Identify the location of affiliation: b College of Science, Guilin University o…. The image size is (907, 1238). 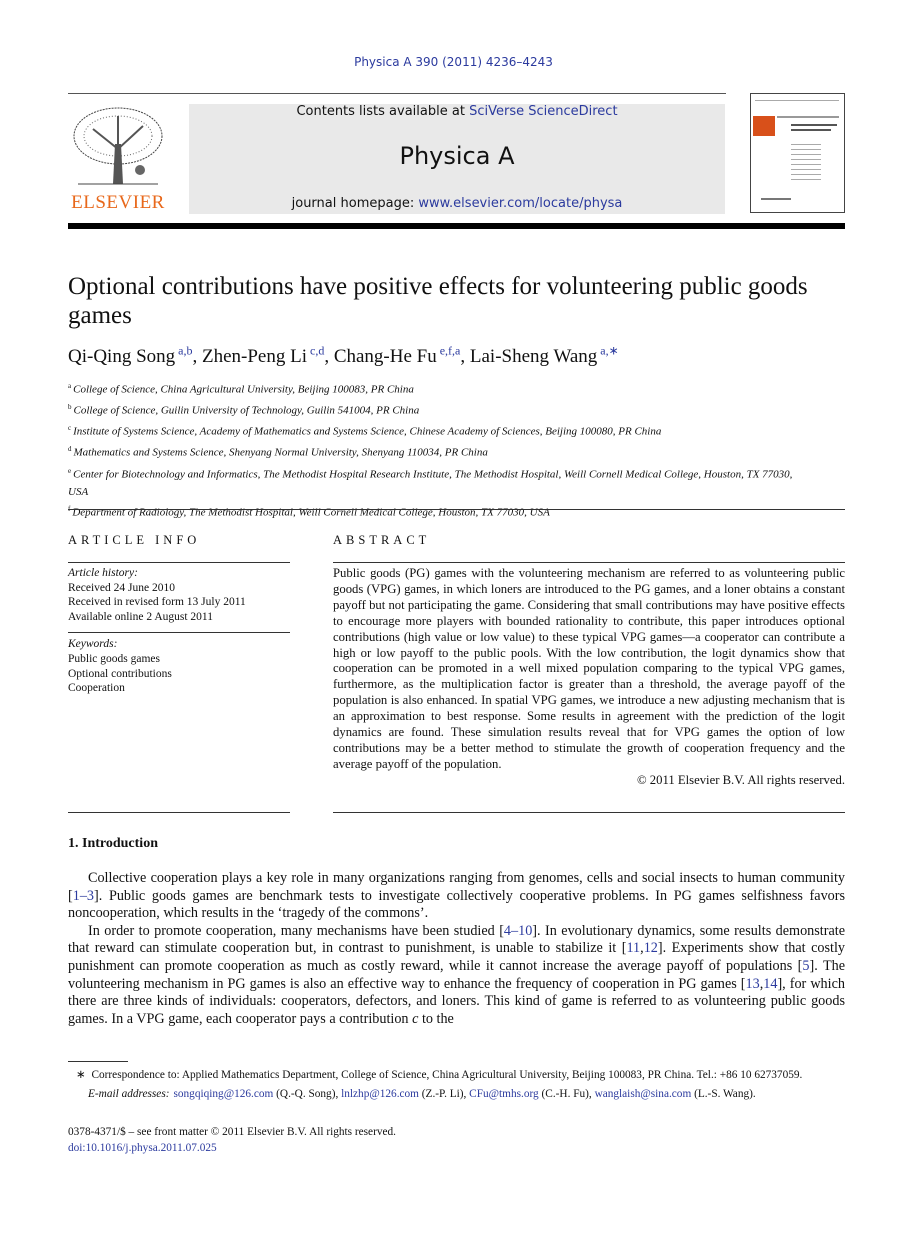
(438, 409).